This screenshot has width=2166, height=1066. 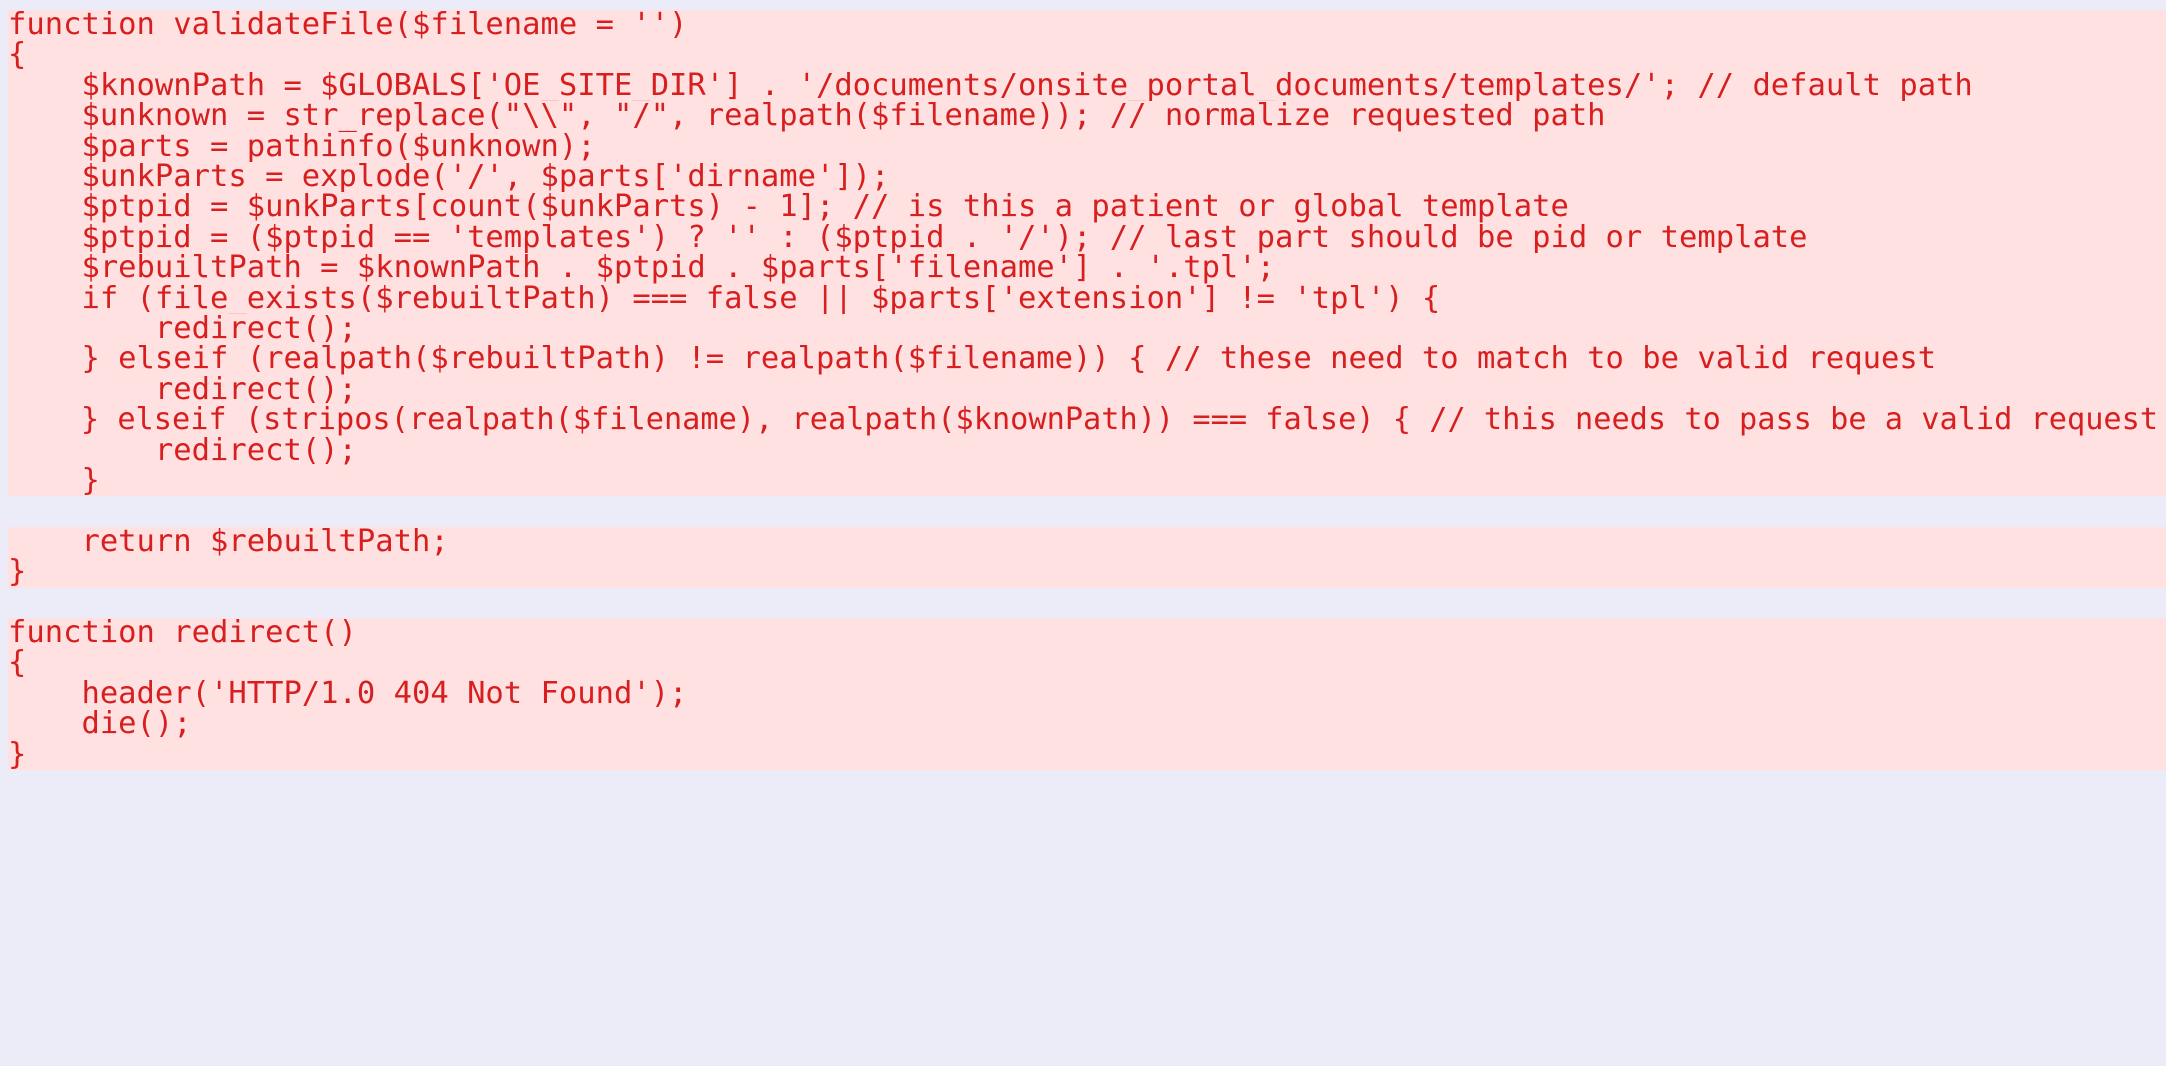 I want to click on removed-code-line: die();, so click(x=1087, y=724).